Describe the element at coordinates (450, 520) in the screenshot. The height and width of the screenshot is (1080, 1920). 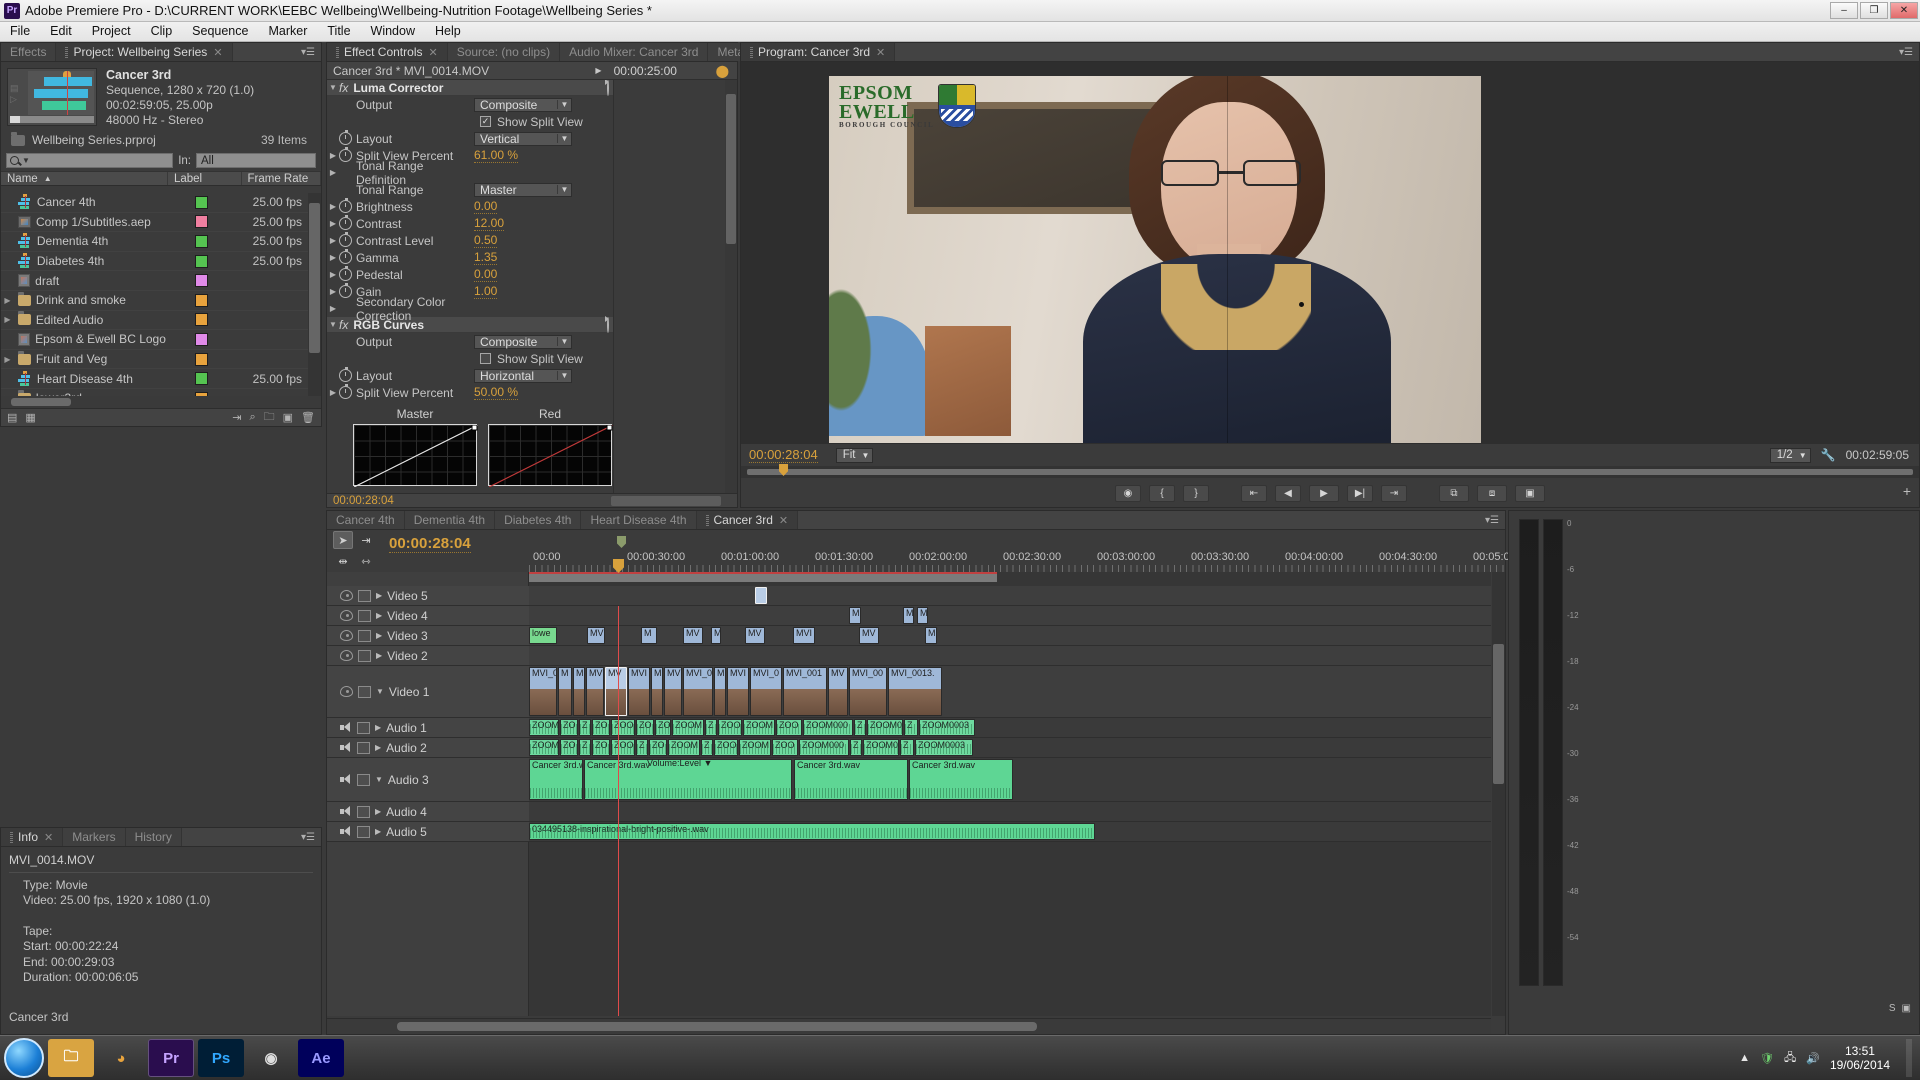
I see `tab-dementia-4th: Dementia 4th` at that location.